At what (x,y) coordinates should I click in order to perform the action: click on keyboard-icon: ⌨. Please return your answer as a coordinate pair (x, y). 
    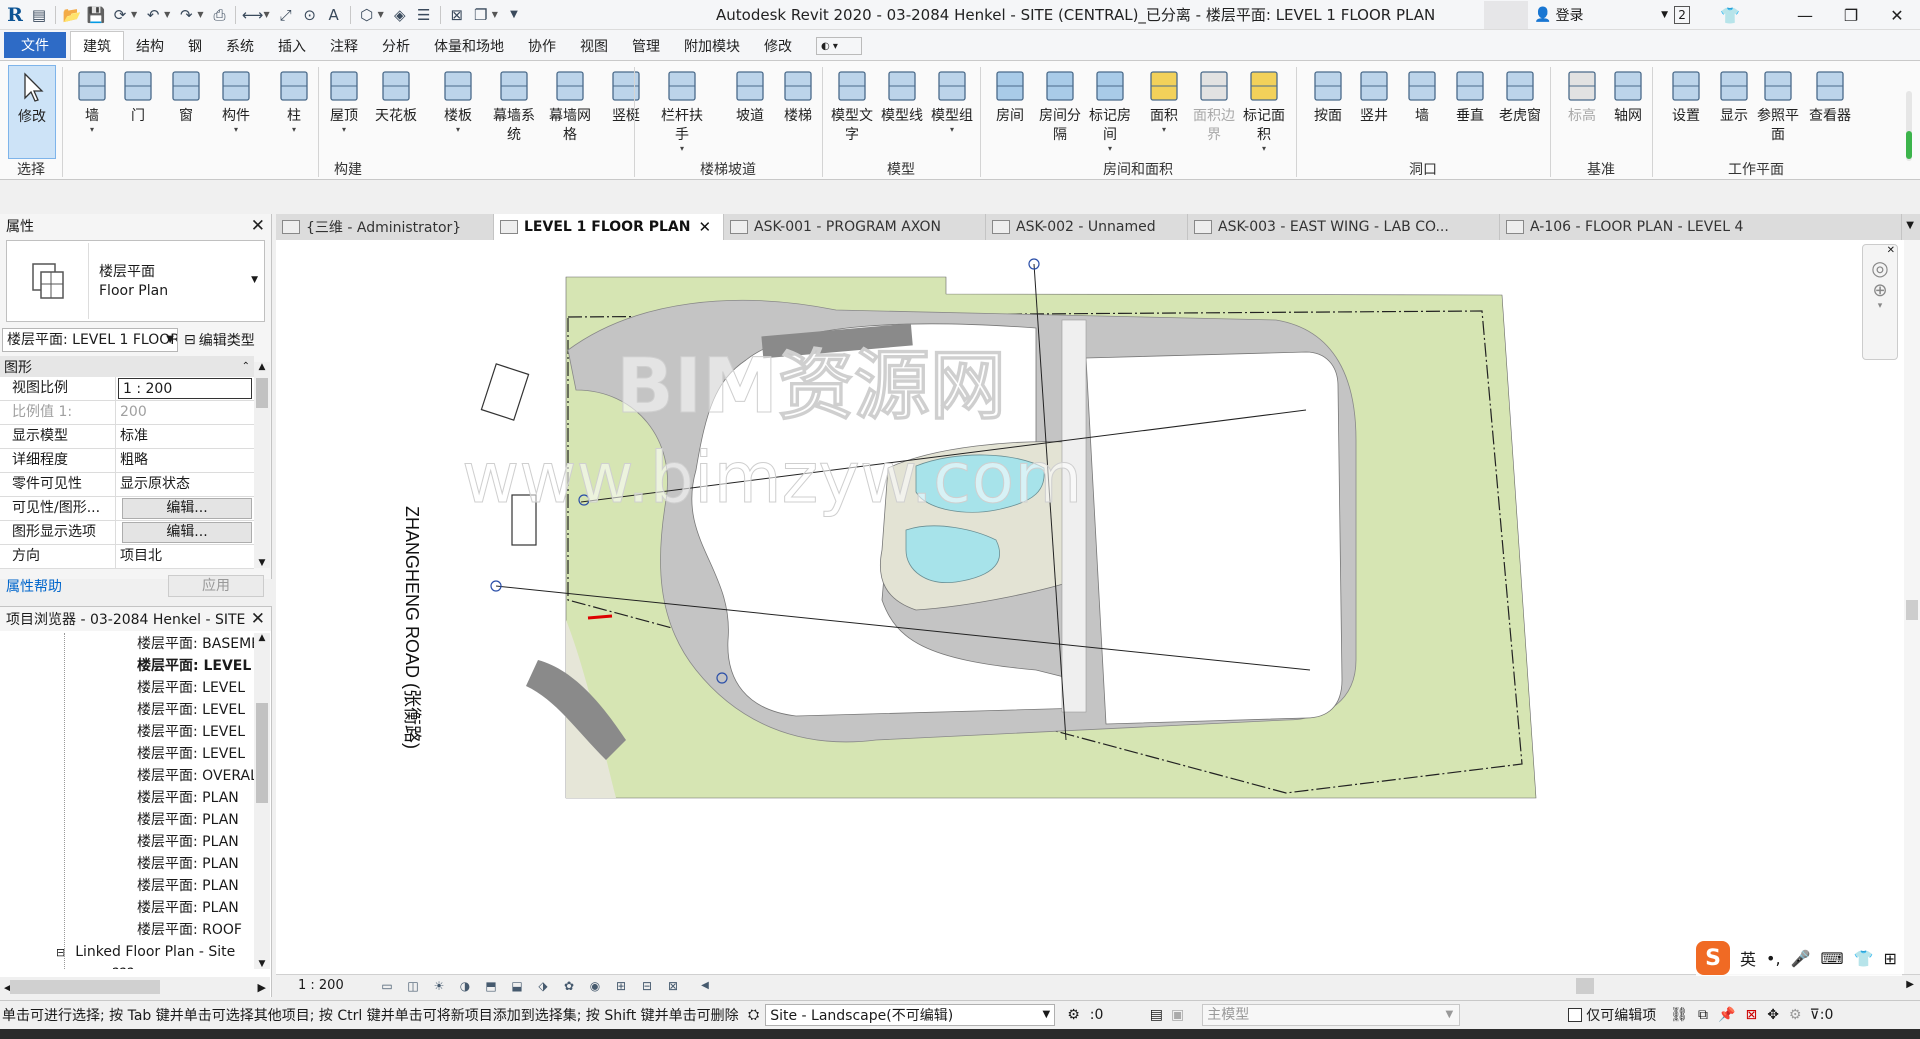
    Looking at the image, I should click on (1831, 958).